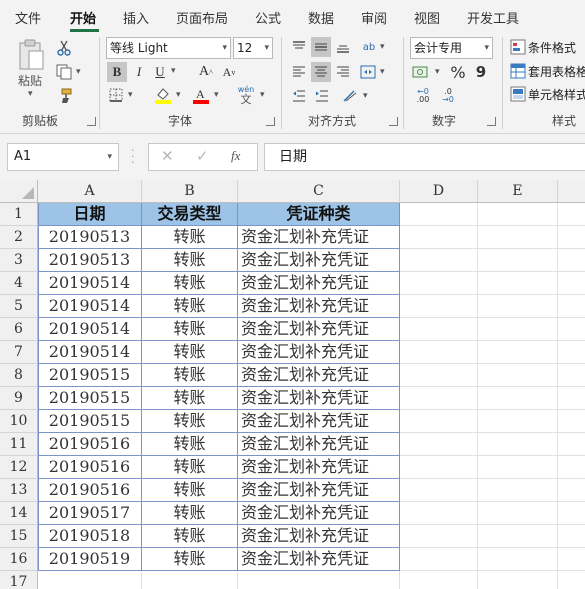 This screenshot has height=589, width=585. Describe the element at coordinates (190, 191) in the screenshot. I see `column-header-b: B` at that location.